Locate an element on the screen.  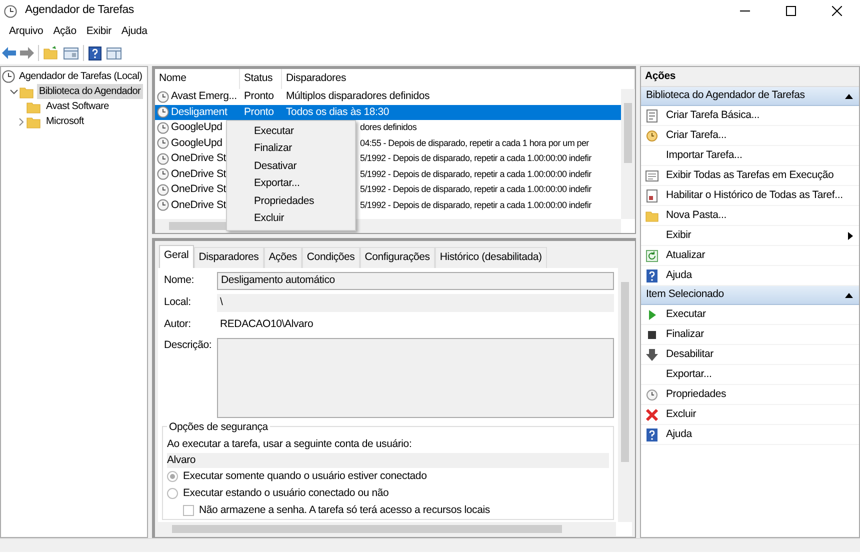
column-header: Nome is located at coordinates (197, 79).